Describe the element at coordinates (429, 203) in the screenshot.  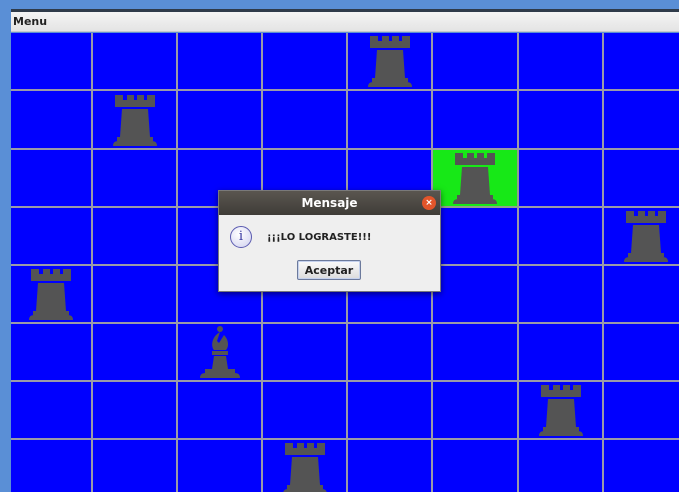
I see `close-icon: ×` at that location.